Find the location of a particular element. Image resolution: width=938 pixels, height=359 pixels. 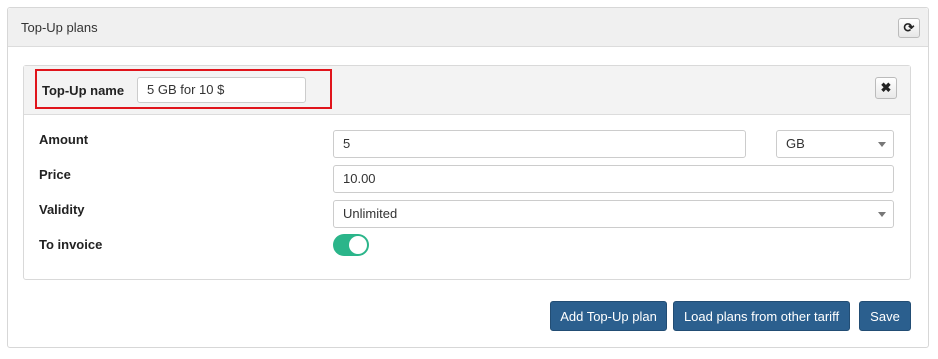

panel-heading: Top-Up plans ⟳ is located at coordinates (468, 27).